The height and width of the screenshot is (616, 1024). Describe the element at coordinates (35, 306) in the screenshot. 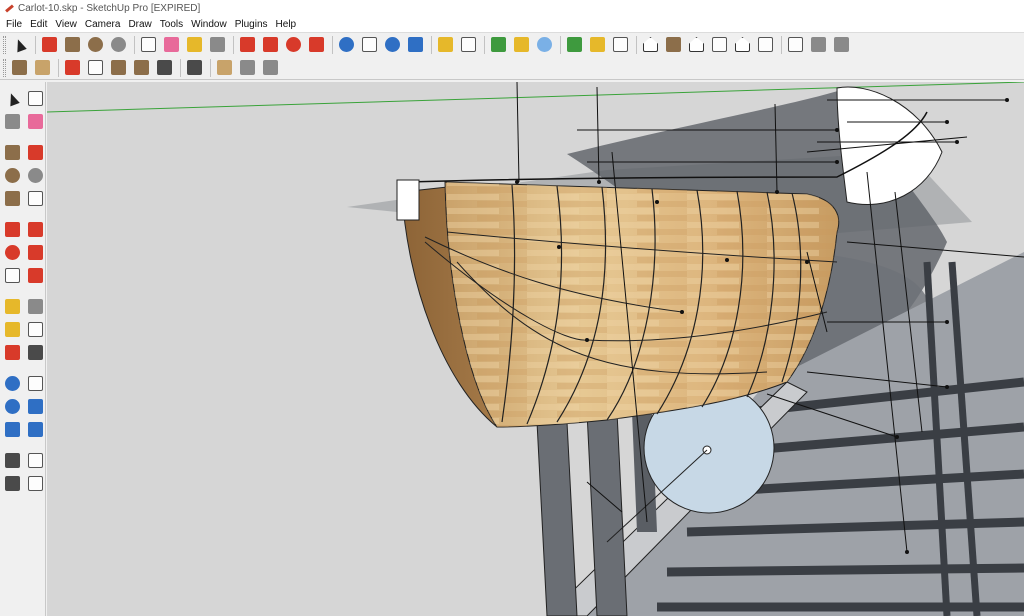

I see `dimension-button` at that location.